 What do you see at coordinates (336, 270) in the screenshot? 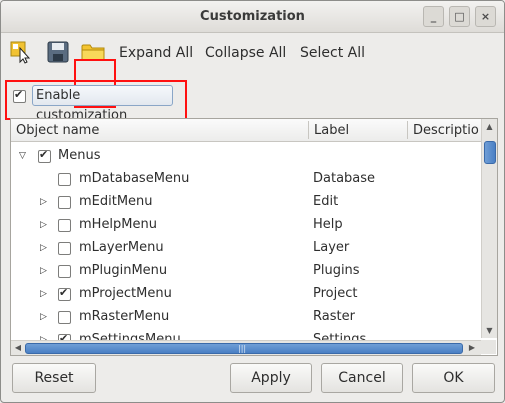
I see `row-label: Plugins` at bounding box center [336, 270].